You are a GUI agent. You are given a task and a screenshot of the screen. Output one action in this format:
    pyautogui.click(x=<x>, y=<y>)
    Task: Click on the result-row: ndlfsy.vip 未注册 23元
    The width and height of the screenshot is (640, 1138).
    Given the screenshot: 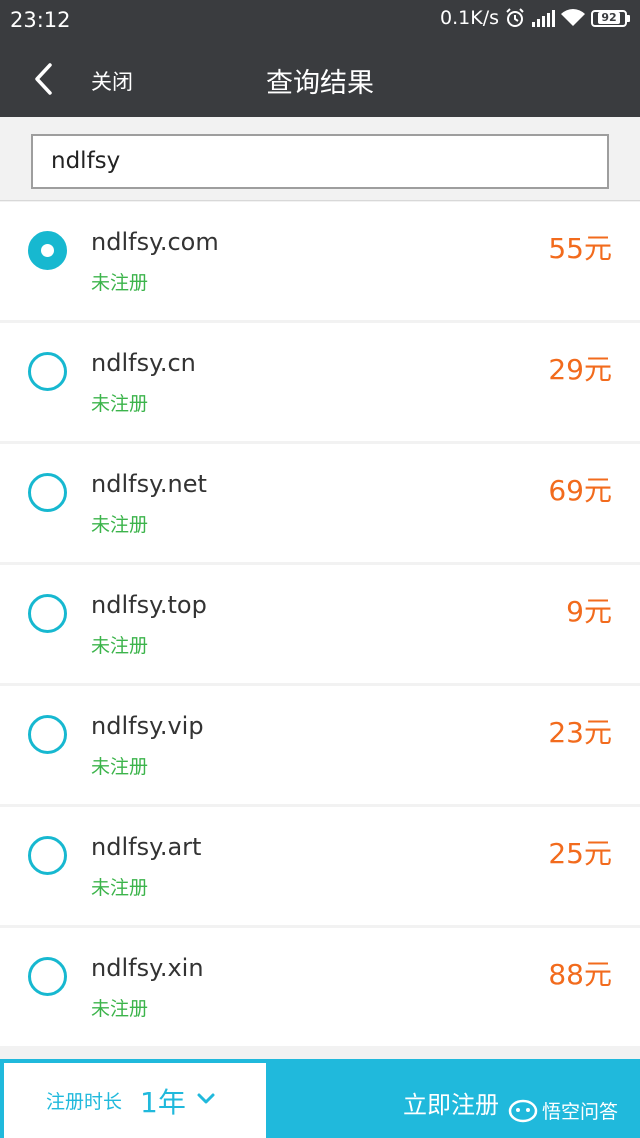 What is the action you would take?
    pyautogui.click(x=320, y=745)
    